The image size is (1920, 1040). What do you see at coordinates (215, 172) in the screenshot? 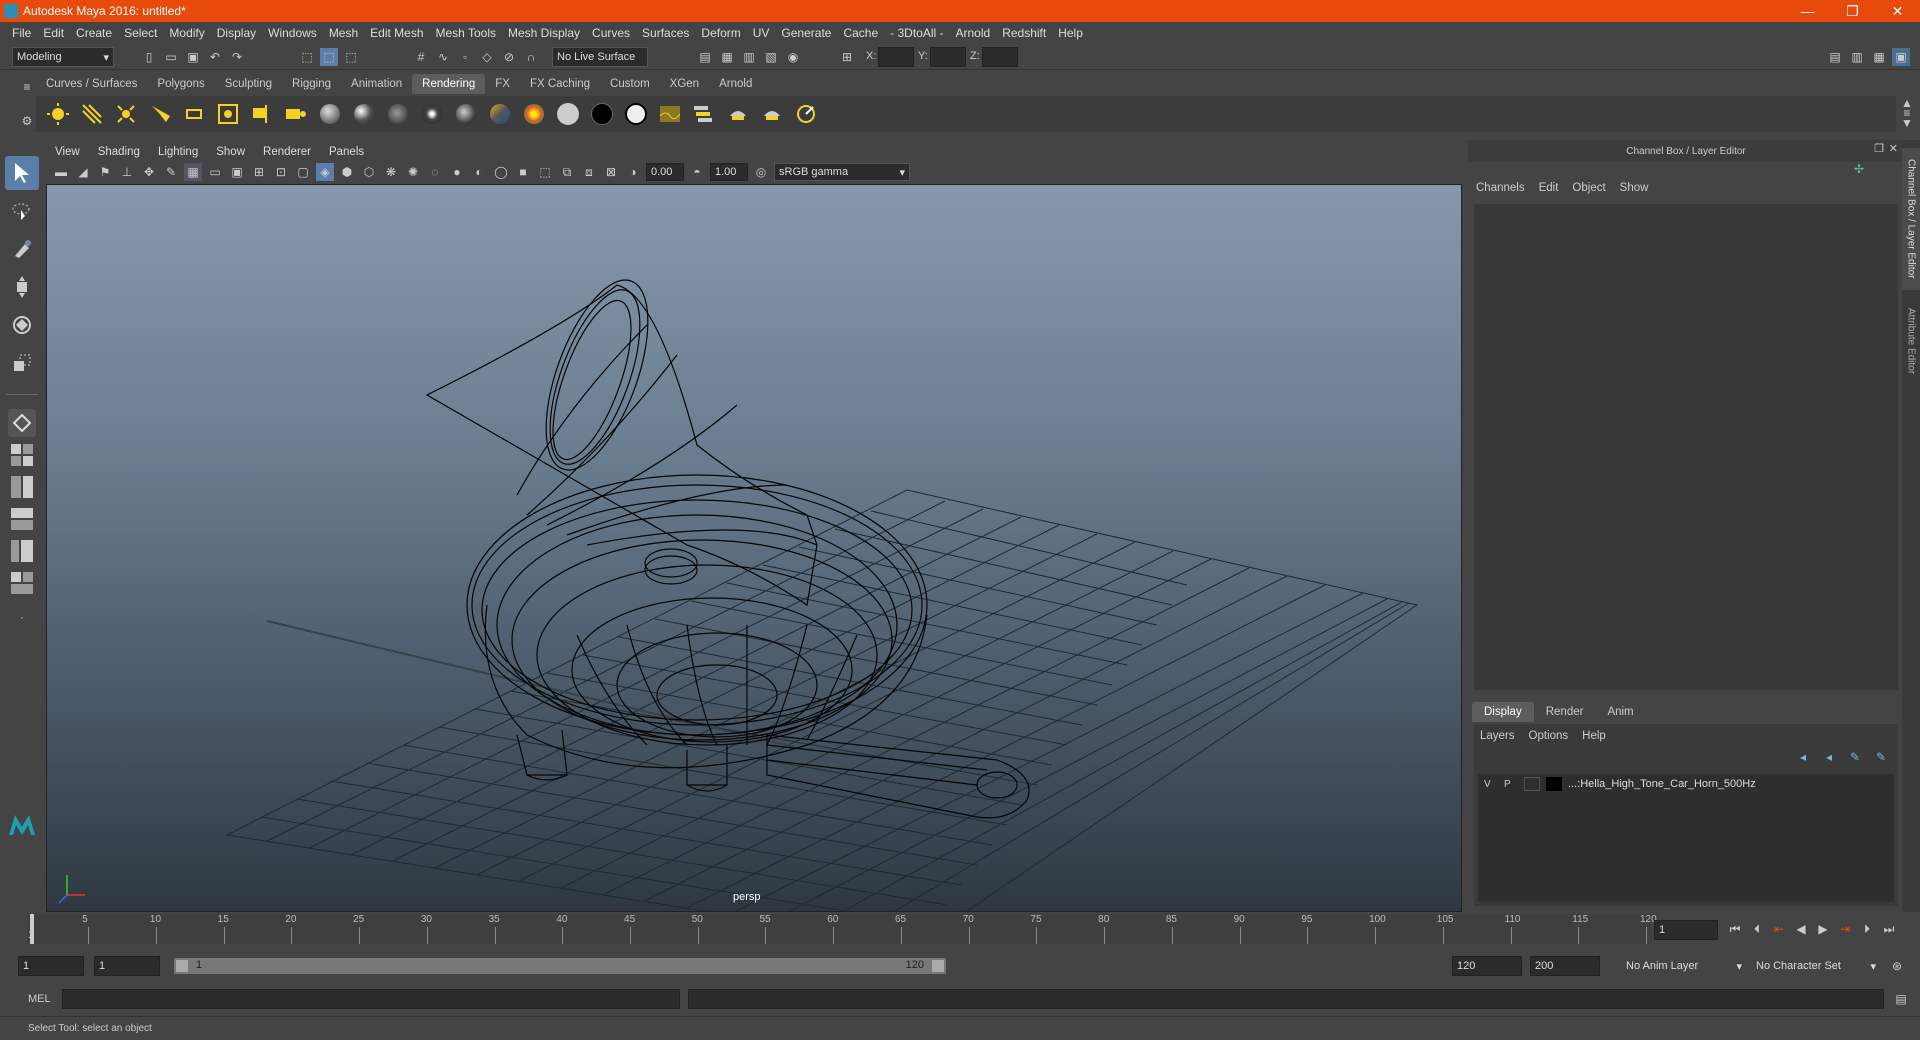
I see `film-gate-icon: ▭` at bounding box center [215, 172].